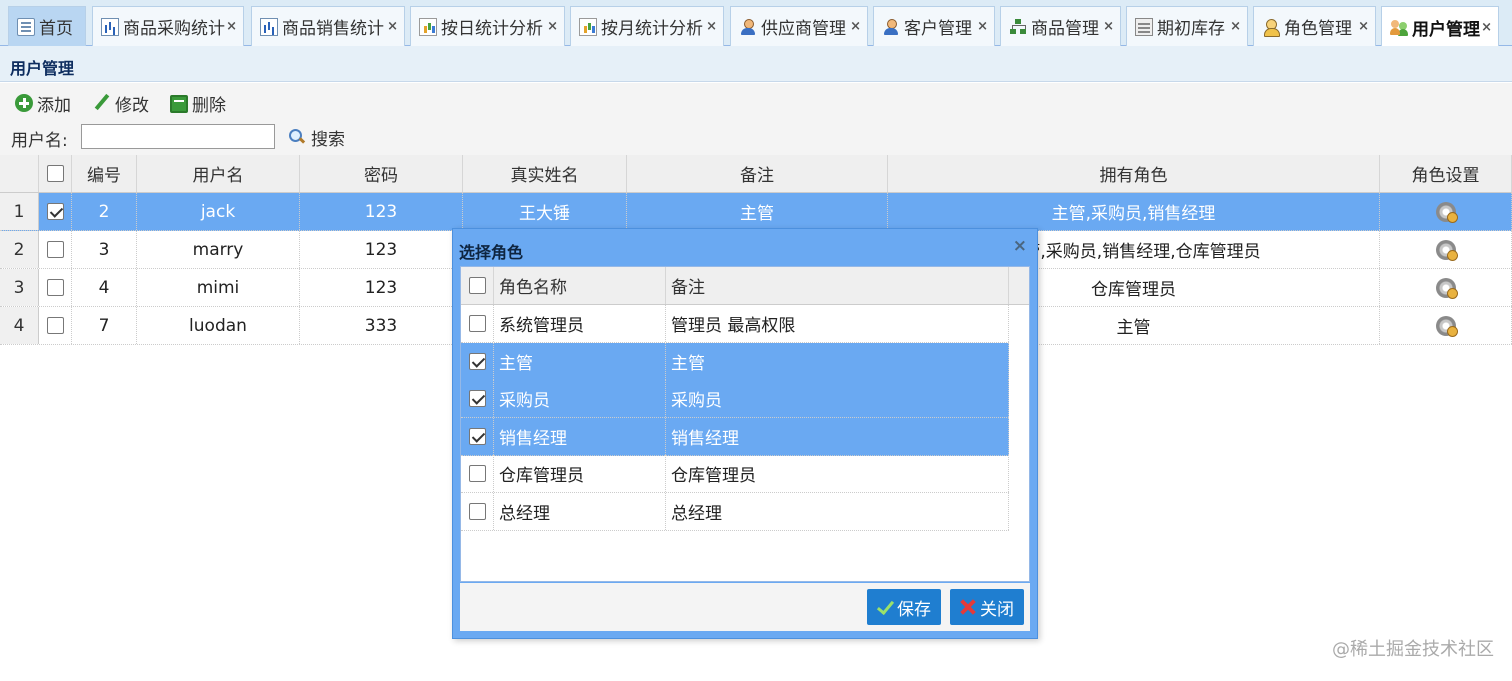  Describe the element at coordinates (328, 139) in the screenshot. I see `search-button-label: 搜索` at that location.